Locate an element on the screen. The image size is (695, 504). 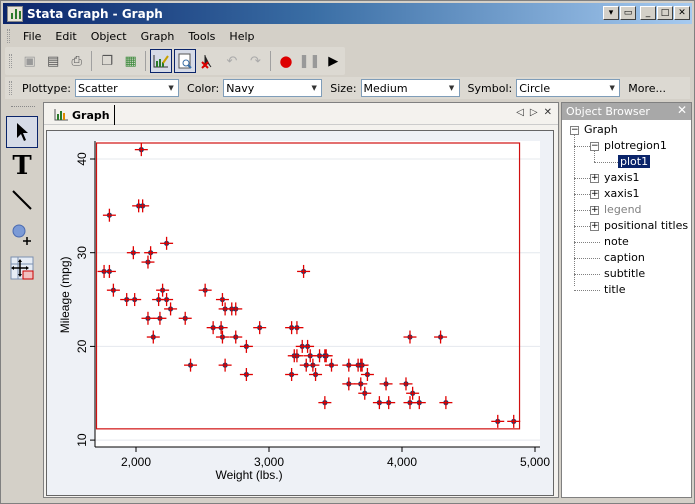
tree-node-label: note is located at coordinates (616, 241).